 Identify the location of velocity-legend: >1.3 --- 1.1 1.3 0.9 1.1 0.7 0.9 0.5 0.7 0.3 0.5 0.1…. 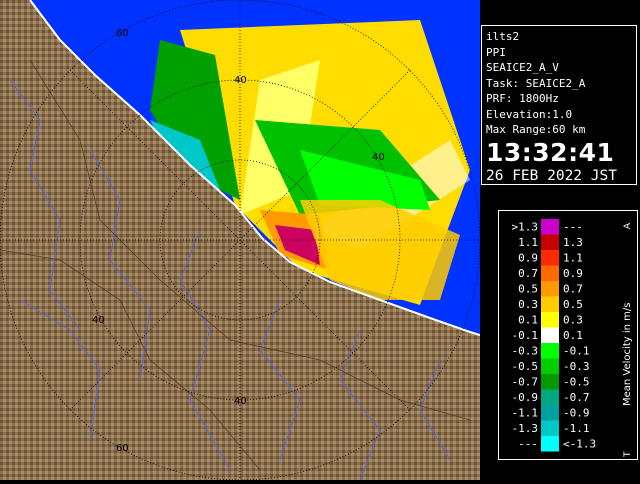
(568, 335).